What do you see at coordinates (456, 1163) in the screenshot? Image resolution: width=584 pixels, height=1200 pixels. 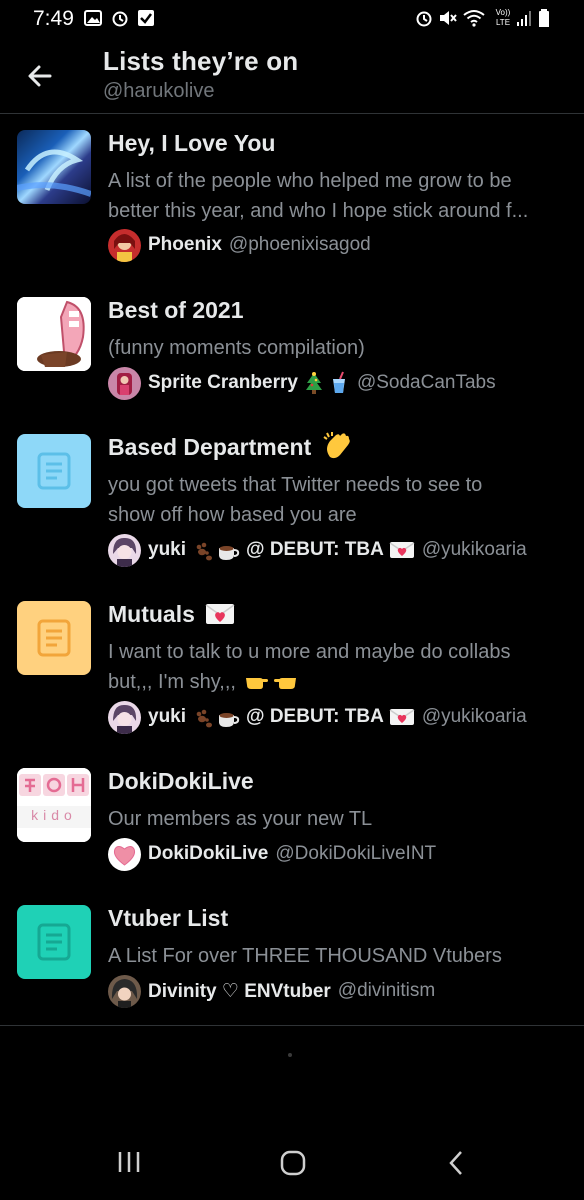 I see `chevron-left-icon` at bounding box center [456, 1163].